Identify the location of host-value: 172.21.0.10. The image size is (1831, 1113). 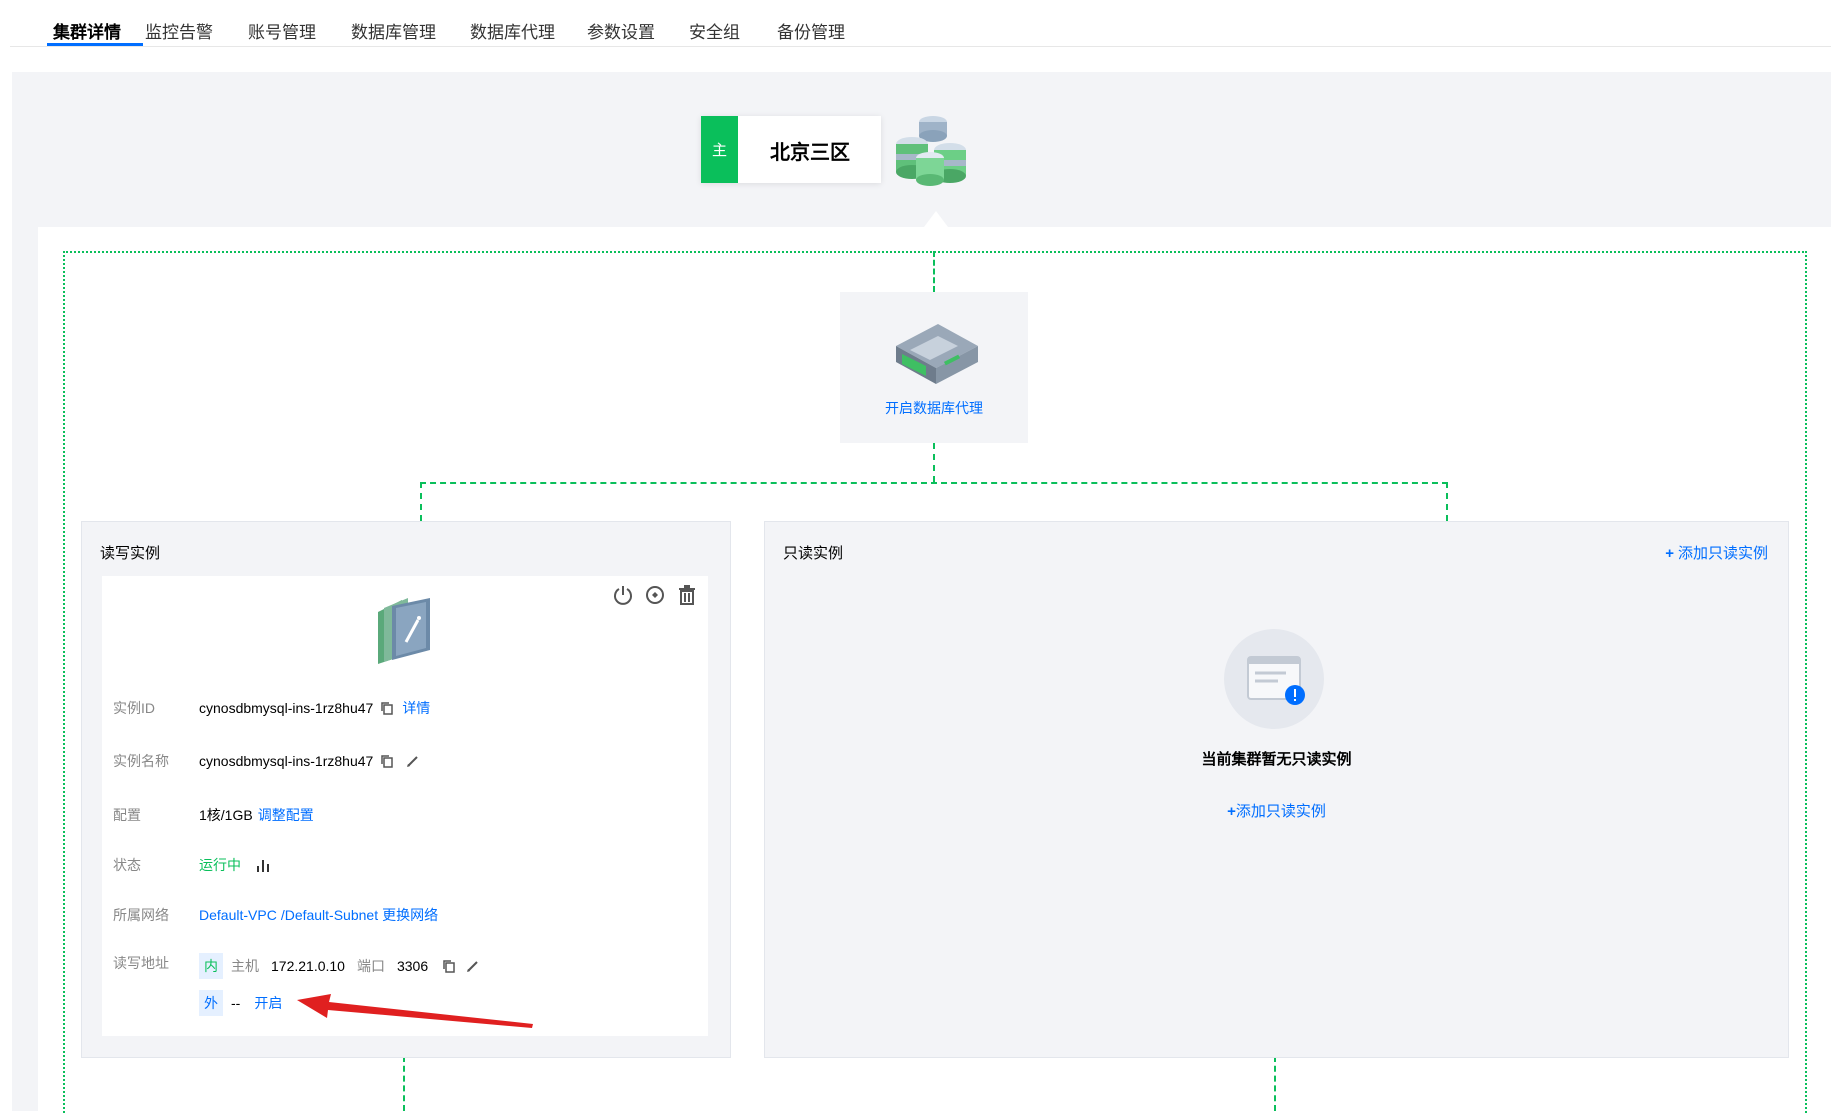
(308, 966).